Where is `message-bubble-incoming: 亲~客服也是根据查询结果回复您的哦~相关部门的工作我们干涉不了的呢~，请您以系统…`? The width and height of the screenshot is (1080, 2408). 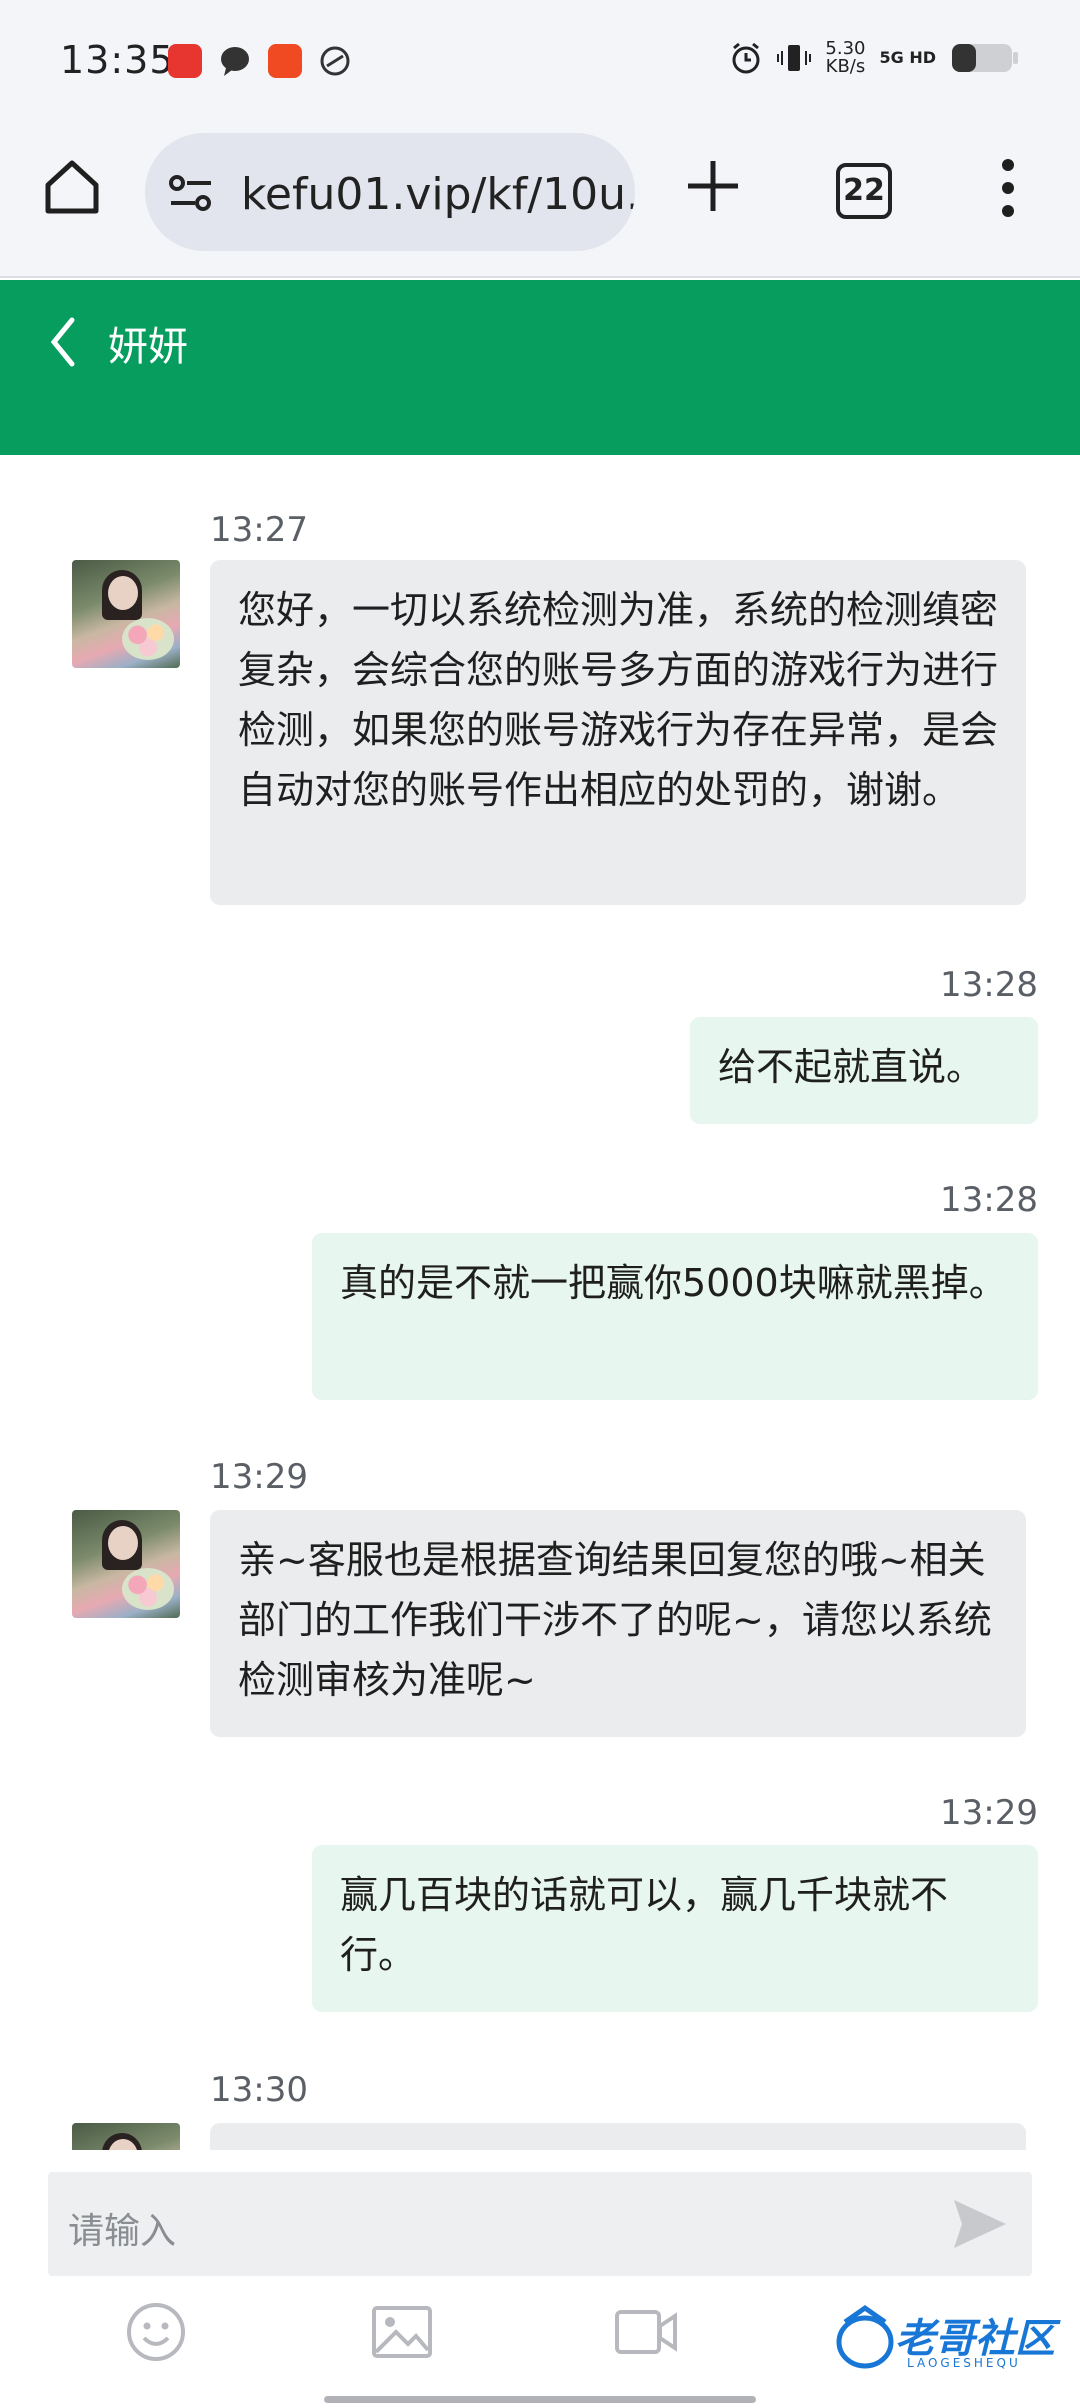
message-bubble-incoming: 亲~客服也是根据查询结果回复您的哦~相关部门的工作我们干涉不了的呢~，请您以系统… is located at coordinates (618, 1623).